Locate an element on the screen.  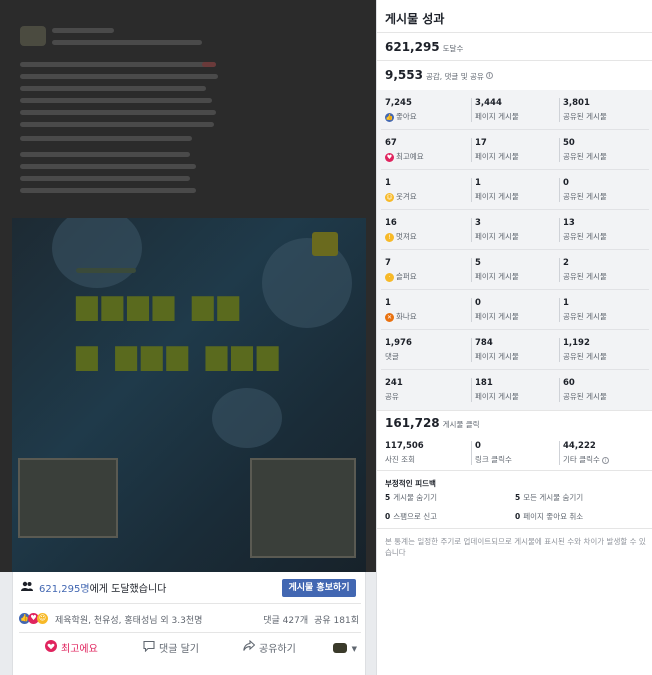
reach-caption: 도달수 is located at coordinates (453, 48).